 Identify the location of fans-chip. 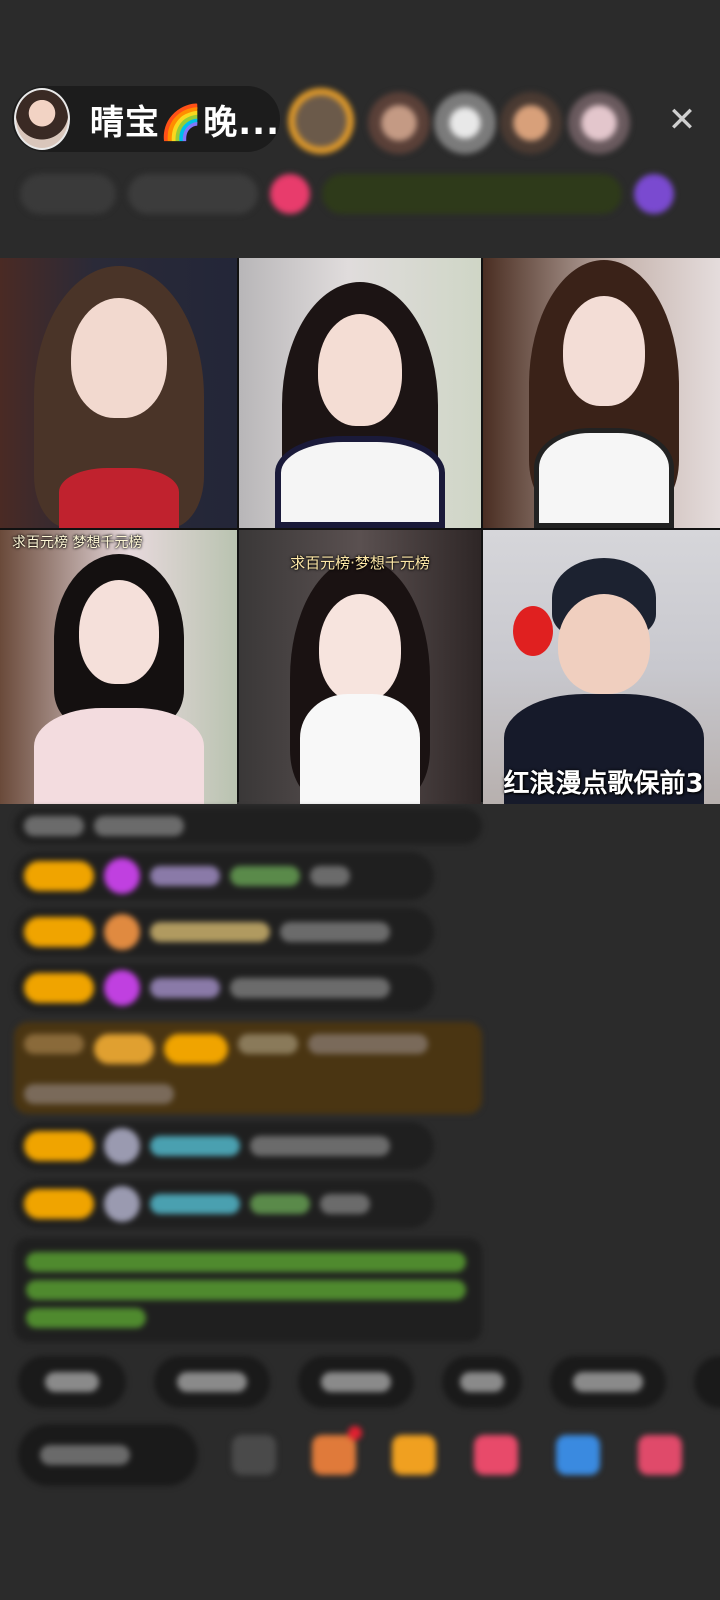
(193, 194).